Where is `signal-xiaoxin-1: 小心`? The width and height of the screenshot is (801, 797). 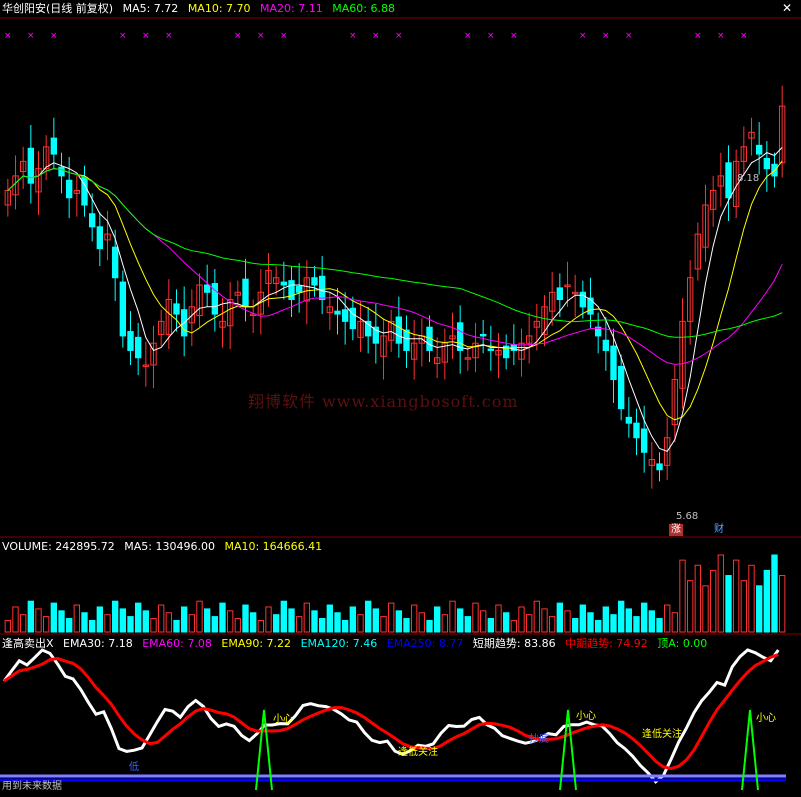 signal-xiaoxin-1: 小心 is located at coordinates (283, 719).